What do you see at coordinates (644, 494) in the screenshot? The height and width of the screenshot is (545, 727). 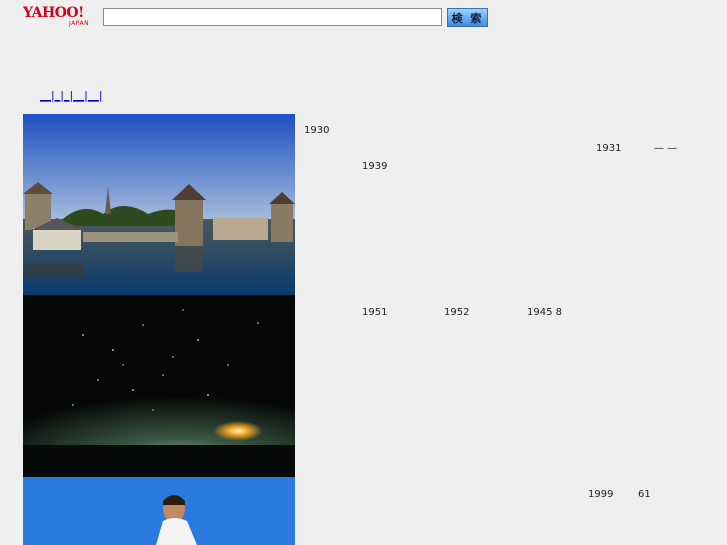 I see `number-61: 61` at bounding box center [644, 494].